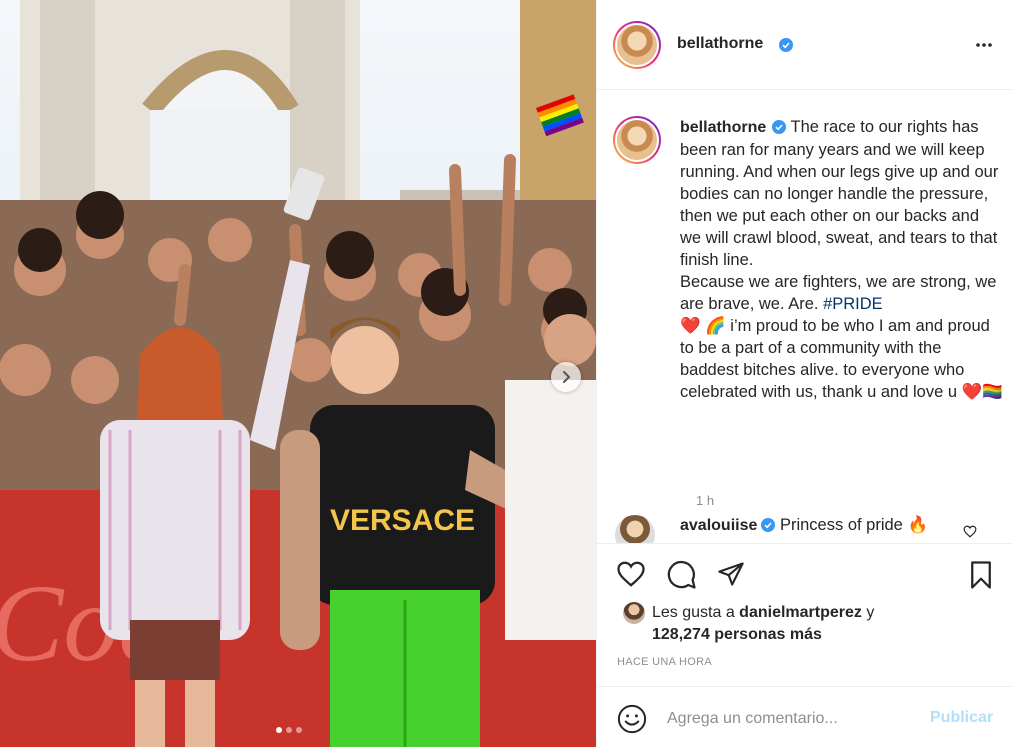 The width and height of the screenshot is (1013, 747). I want to click on comment-body: Princess of pride, so click(841, 525).